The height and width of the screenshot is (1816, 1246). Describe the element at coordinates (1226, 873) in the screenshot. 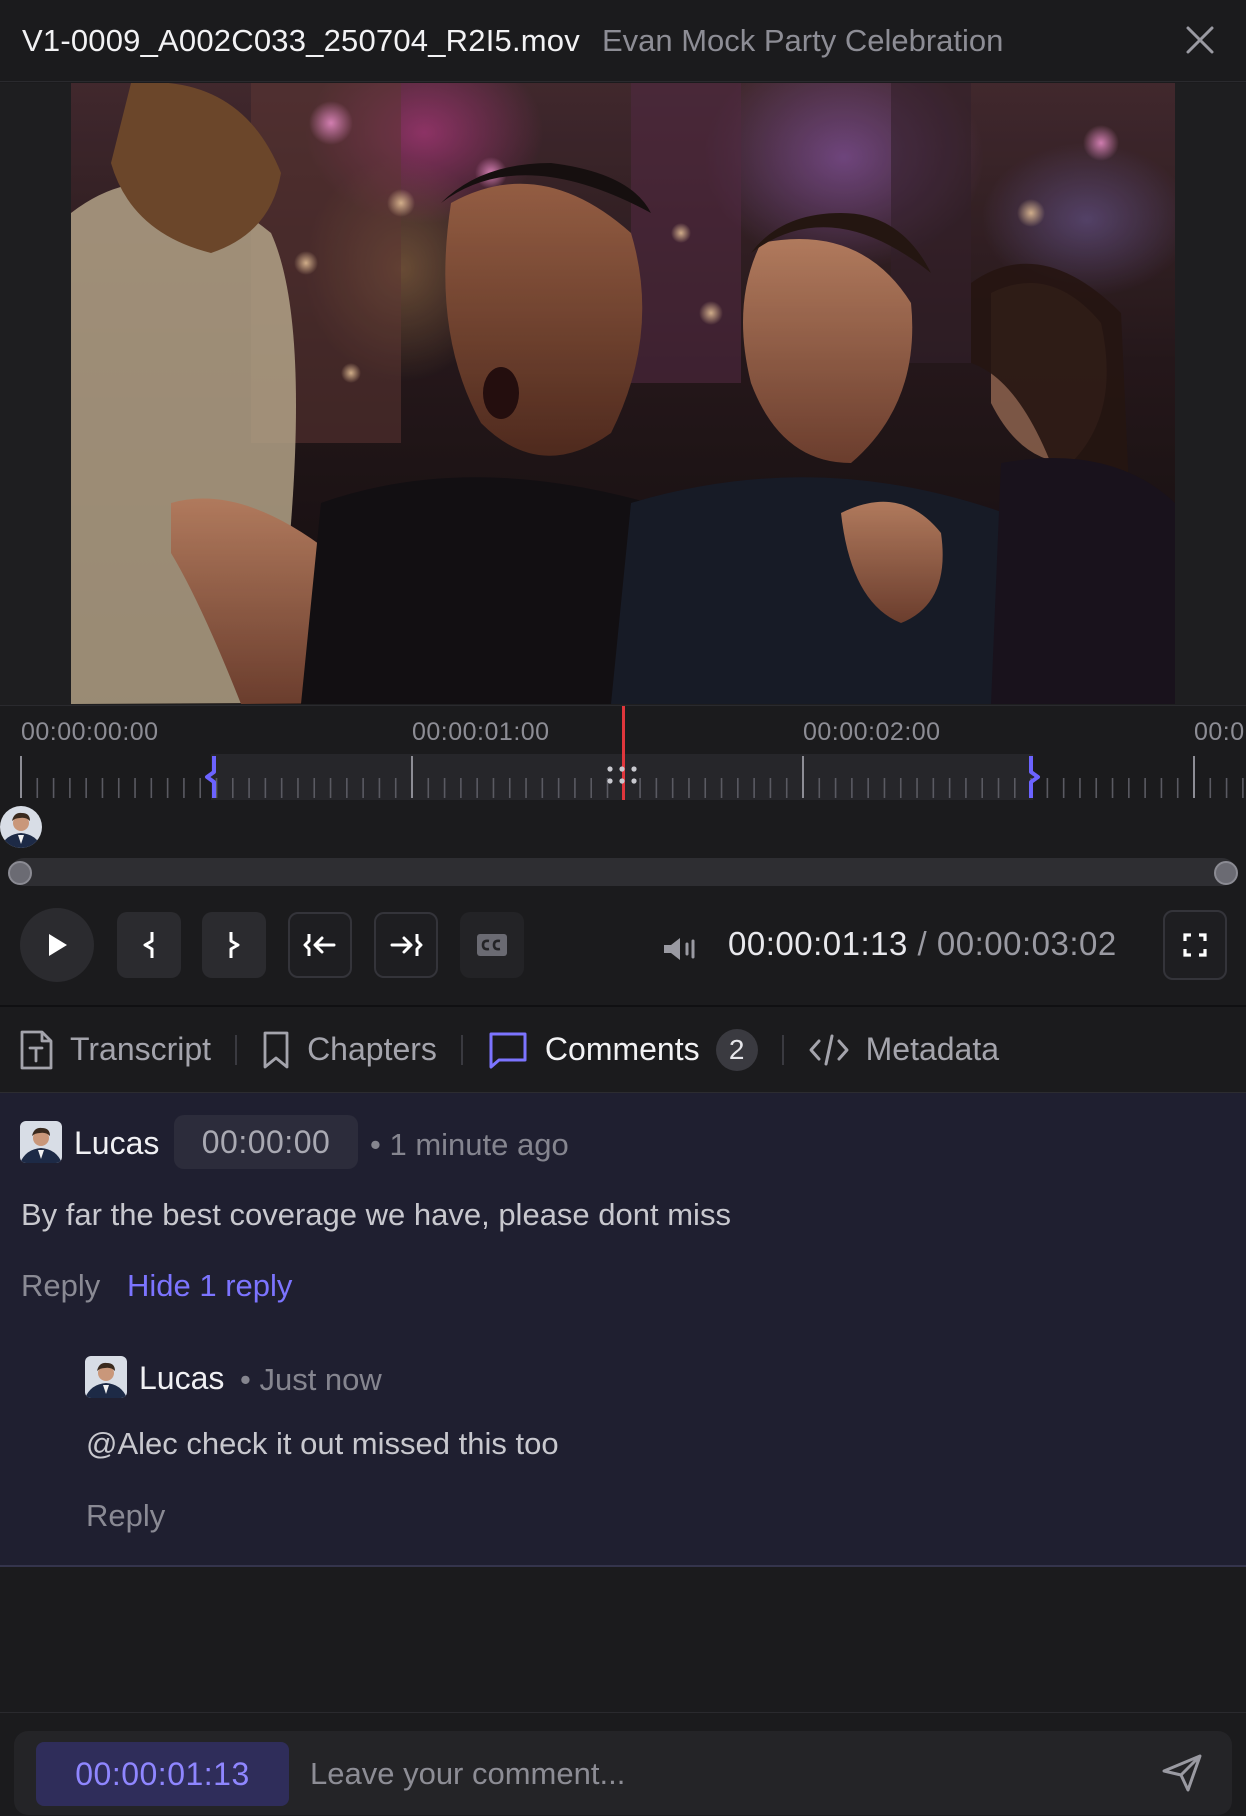

I see `scrollbar-right-handle` at that location.